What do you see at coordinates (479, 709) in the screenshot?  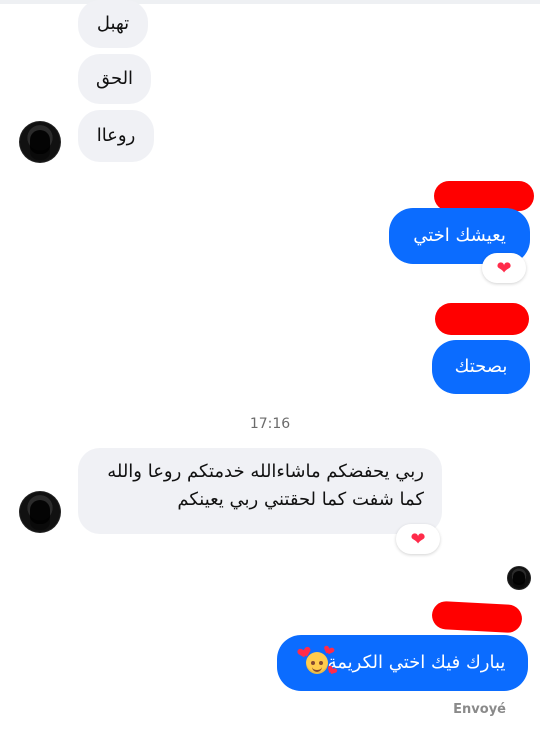 I see `message-status: Envoyé` at bounding box center [479, 709].